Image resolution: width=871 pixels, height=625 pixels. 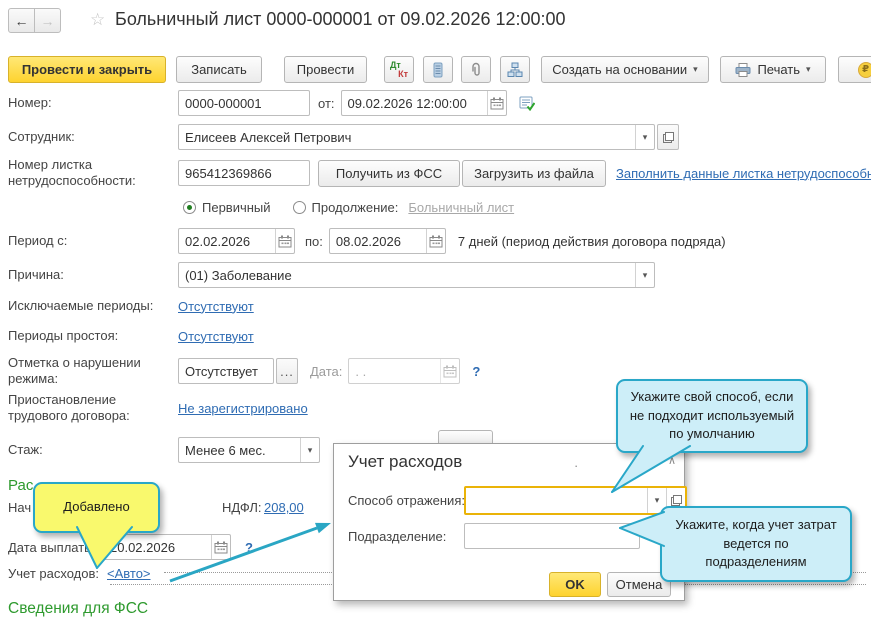 I want to click on dt-kt-postings-button: Дт Кт, so click(x=399, y=69).